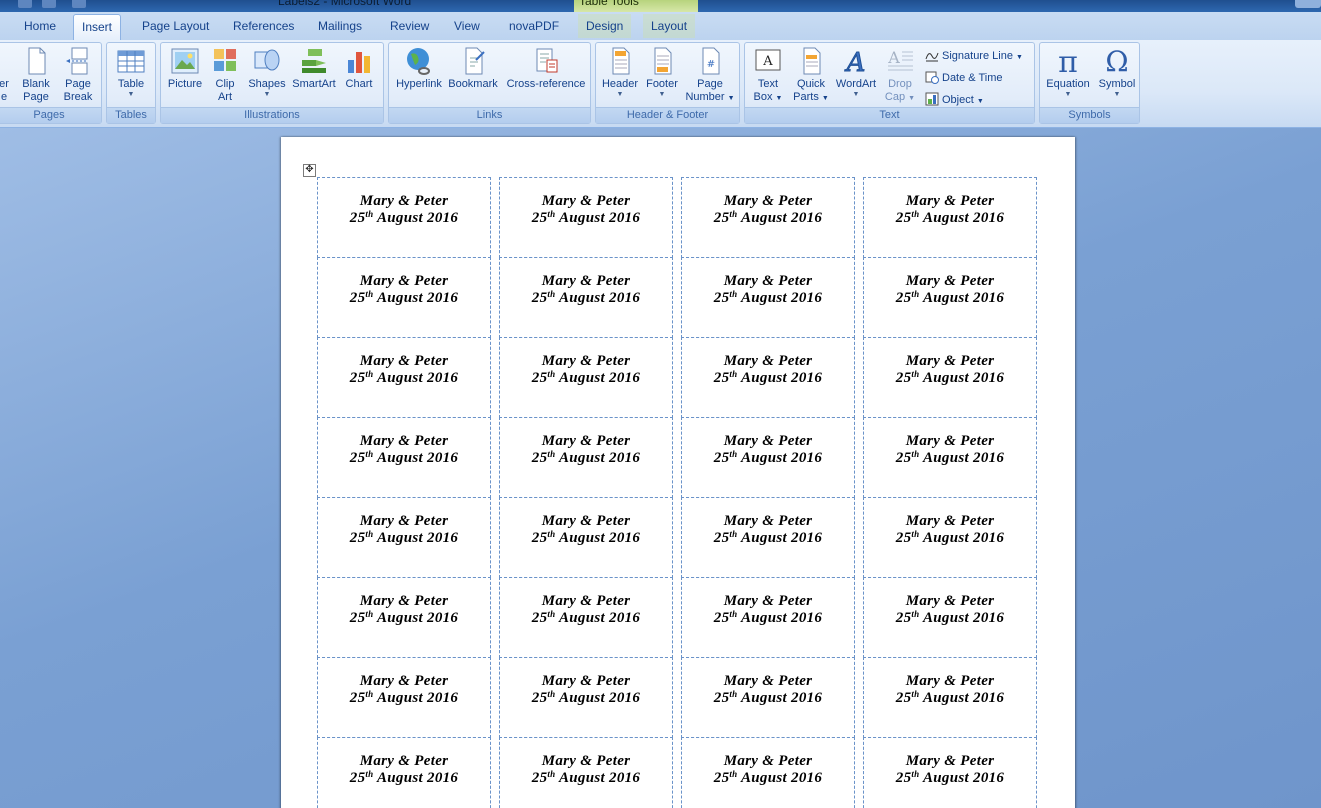 This screenshot has height=808, width=1321. What do you see at coordinates (475, 61) in the screenshot?
I see `bookmark-icon` at bounding box center [475, 61].